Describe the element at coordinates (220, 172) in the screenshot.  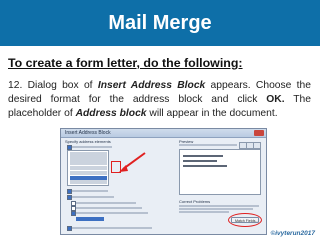
I see `address-preview` at that location.